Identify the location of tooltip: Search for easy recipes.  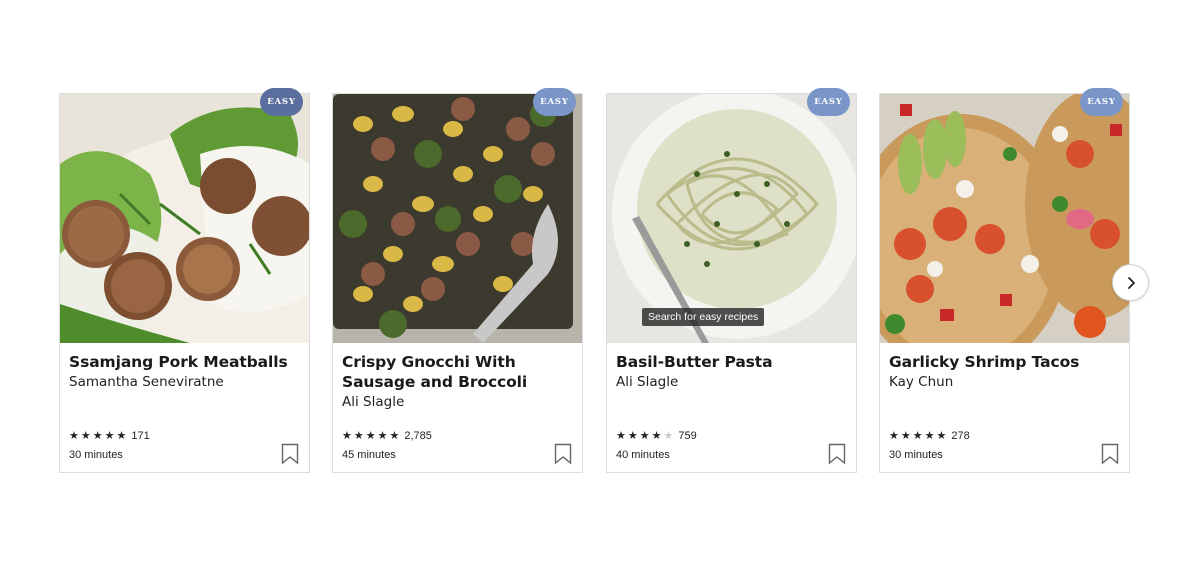
(703, 317).